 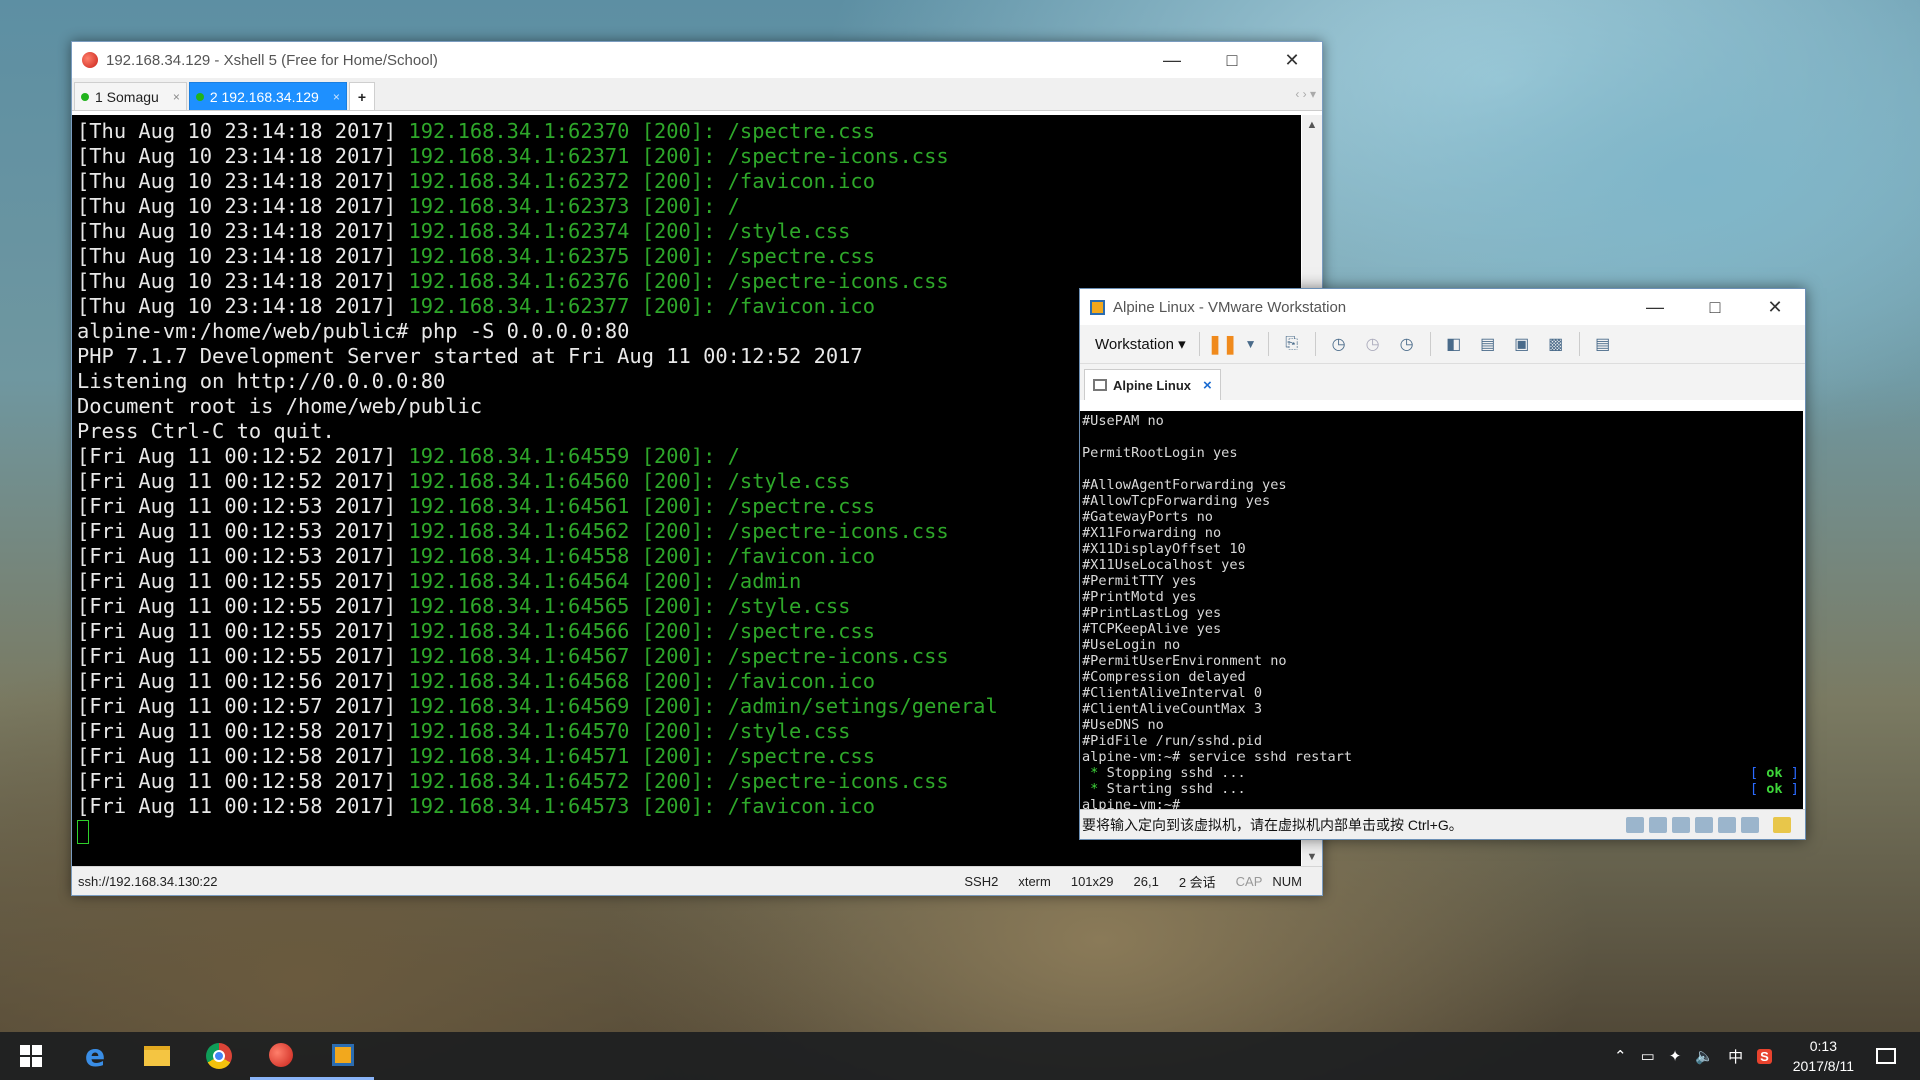 I want to click on console-text: #Compression delayed, so click(x=1164, y=677).